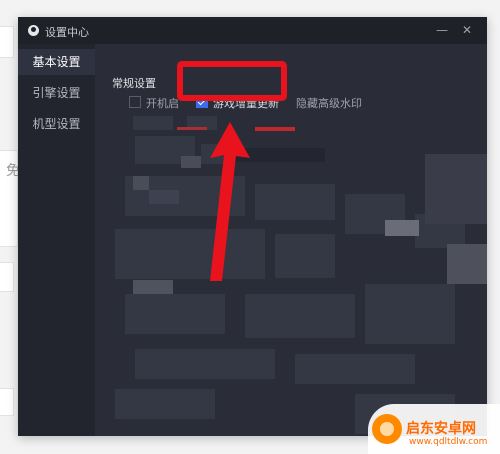 The width and height of the screenshot is (500, 454). What do you see at coordinates (387, 429) in the screenshot?
I see `watermark-logo-icon` at bounding box center [387, 429].